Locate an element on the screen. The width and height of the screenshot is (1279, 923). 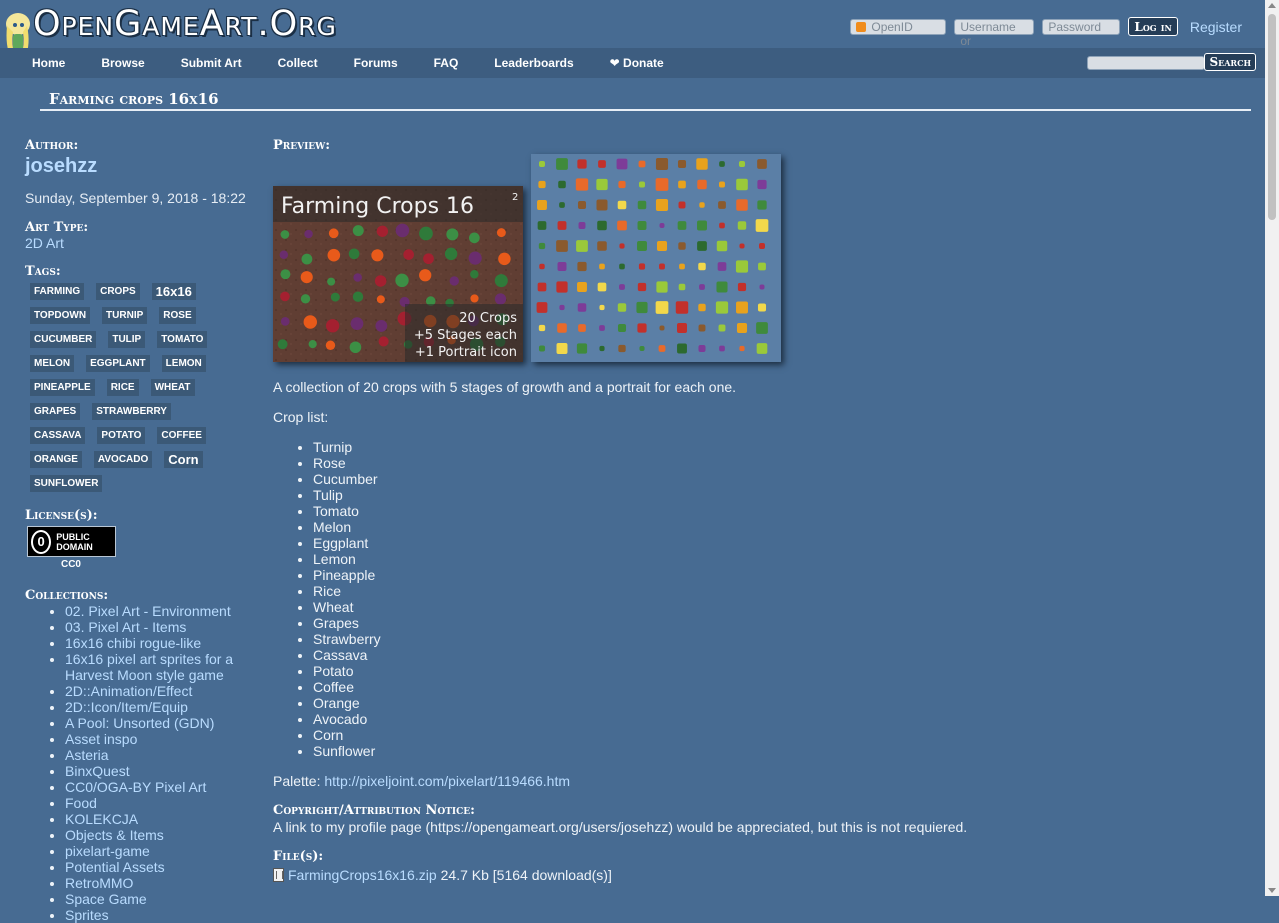
site-title-link: OpenGameArt.Org is located at coordinates (185, 24).